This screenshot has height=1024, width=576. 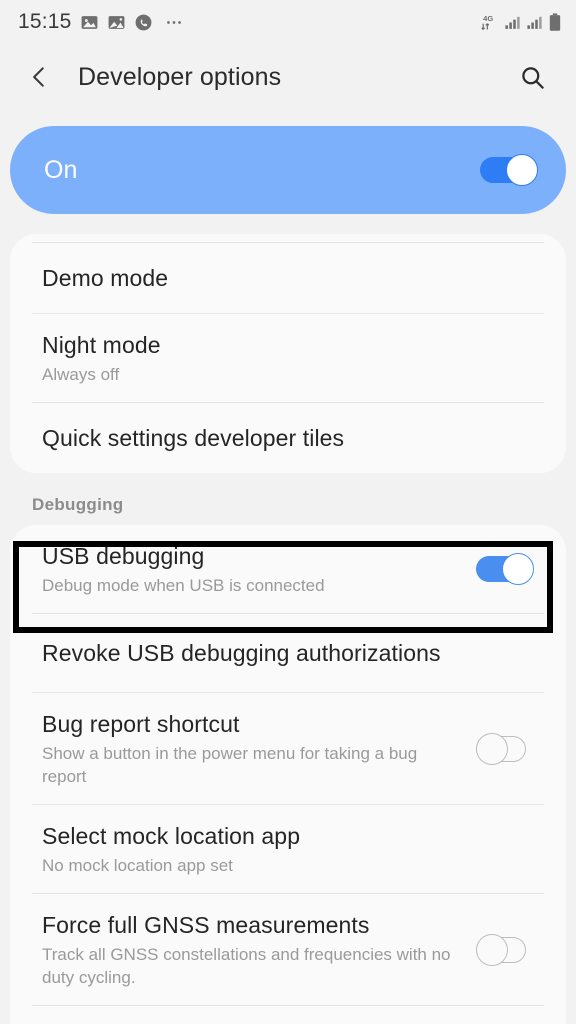 I want to click on status-bar-right: 4G, so click(x=520, y=22).